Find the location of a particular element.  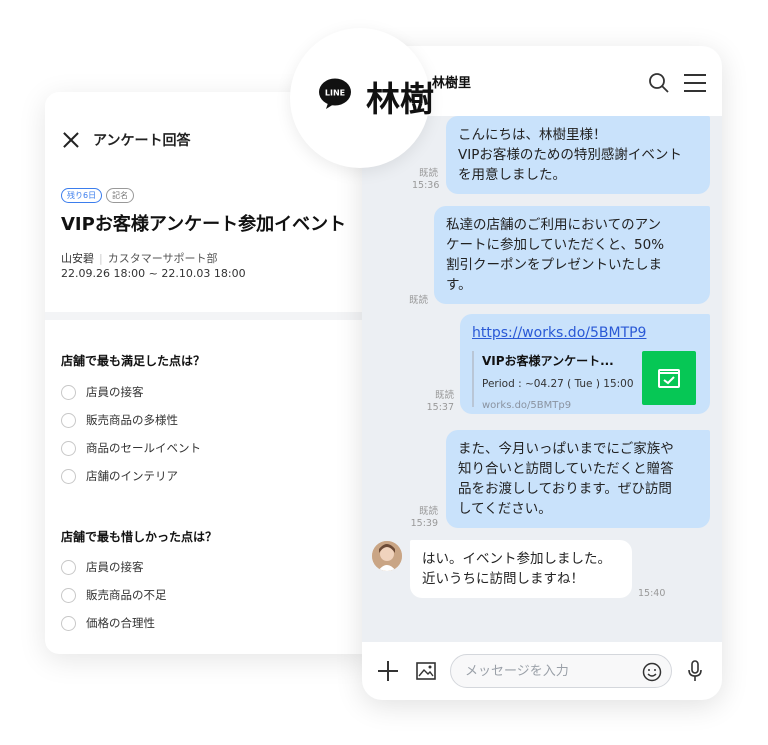

department: カスタマーサポート部 is located at coordinates (162, 258).